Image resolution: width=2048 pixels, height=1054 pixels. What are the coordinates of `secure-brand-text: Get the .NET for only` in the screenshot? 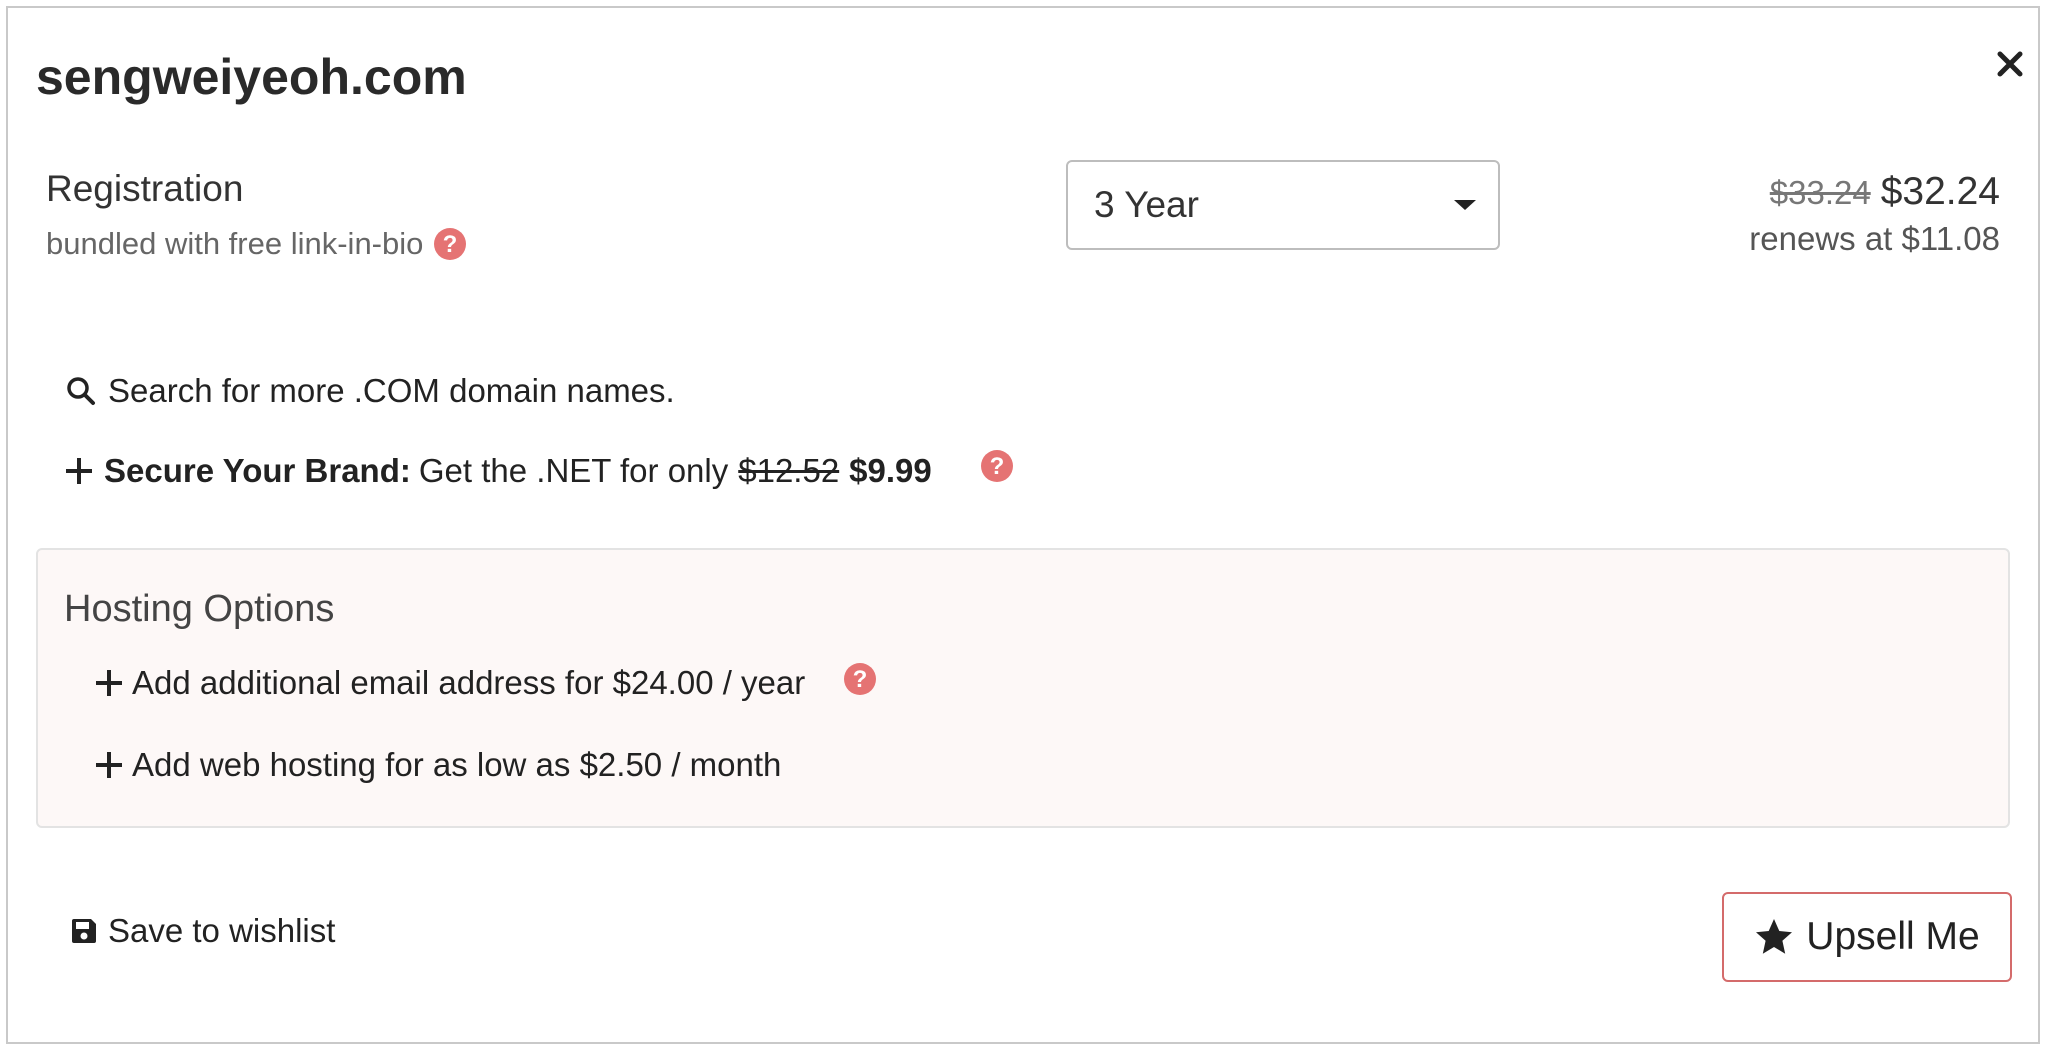 It's located at (573, 470).